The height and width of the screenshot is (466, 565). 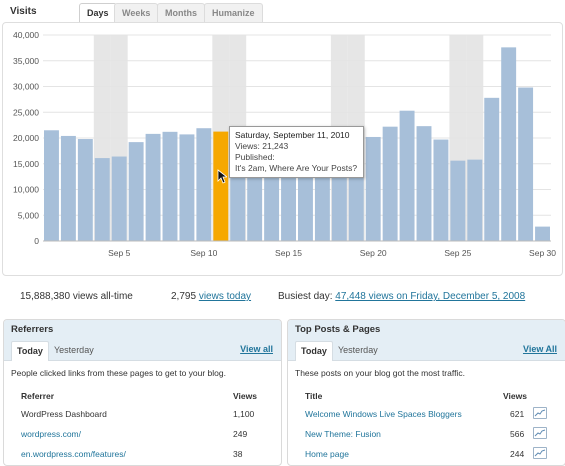 What do you see at coordinates (515, 396) in the screenshot?
I see `post-views-column-header: Views` at bounding box center [515, 396].